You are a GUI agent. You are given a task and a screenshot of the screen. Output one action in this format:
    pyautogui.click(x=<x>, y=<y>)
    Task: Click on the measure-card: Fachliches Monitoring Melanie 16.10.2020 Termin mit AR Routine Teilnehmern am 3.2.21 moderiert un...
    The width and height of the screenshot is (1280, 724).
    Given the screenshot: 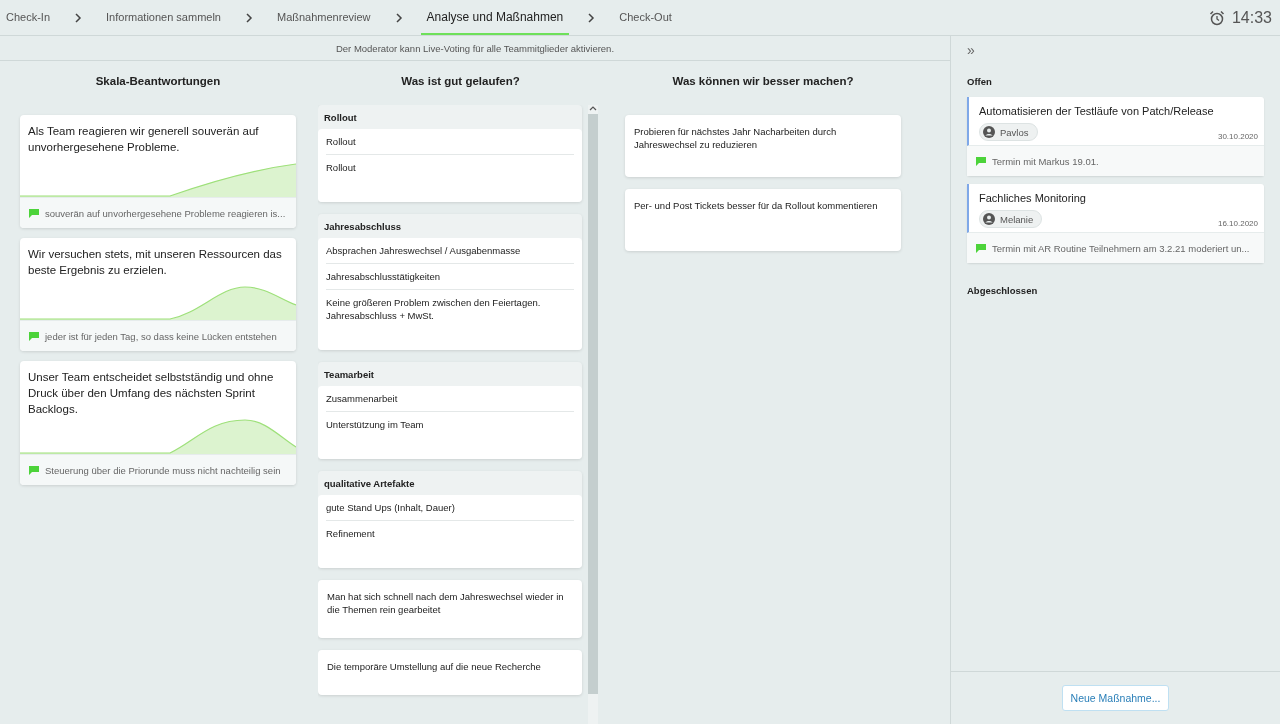 What is the action you would take?
    pyautogui.click(x=1115, y=223)
    